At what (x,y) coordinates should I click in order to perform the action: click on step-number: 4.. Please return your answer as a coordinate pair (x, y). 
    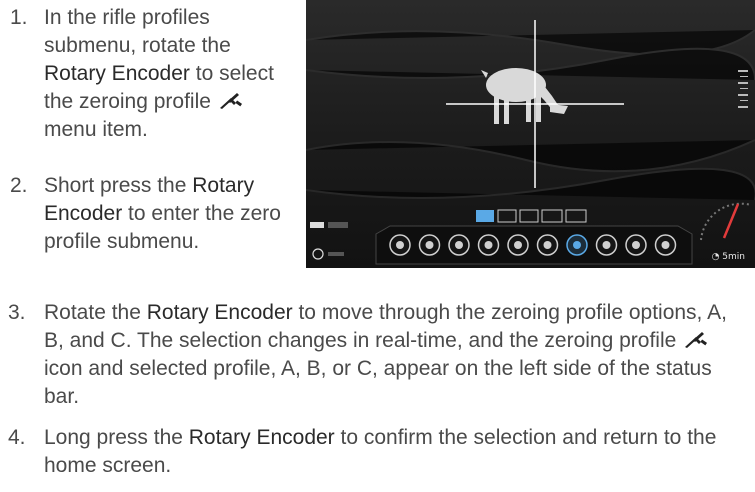
    Looking at the image, I should click on (17, 437).